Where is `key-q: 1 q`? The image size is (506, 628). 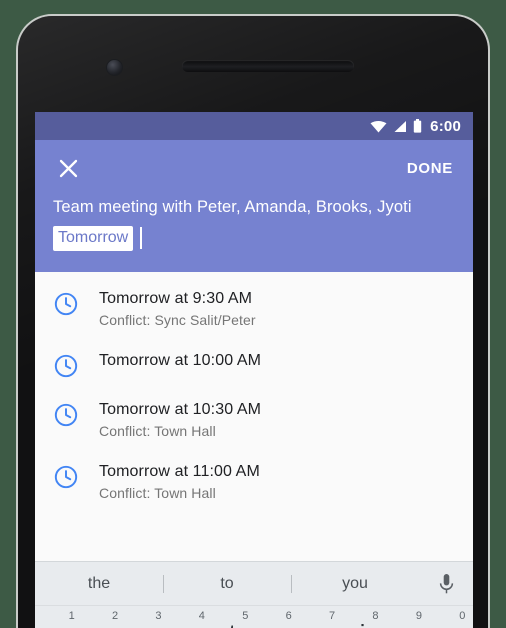 key-q: 1 q is located at coordinates (58, 619).